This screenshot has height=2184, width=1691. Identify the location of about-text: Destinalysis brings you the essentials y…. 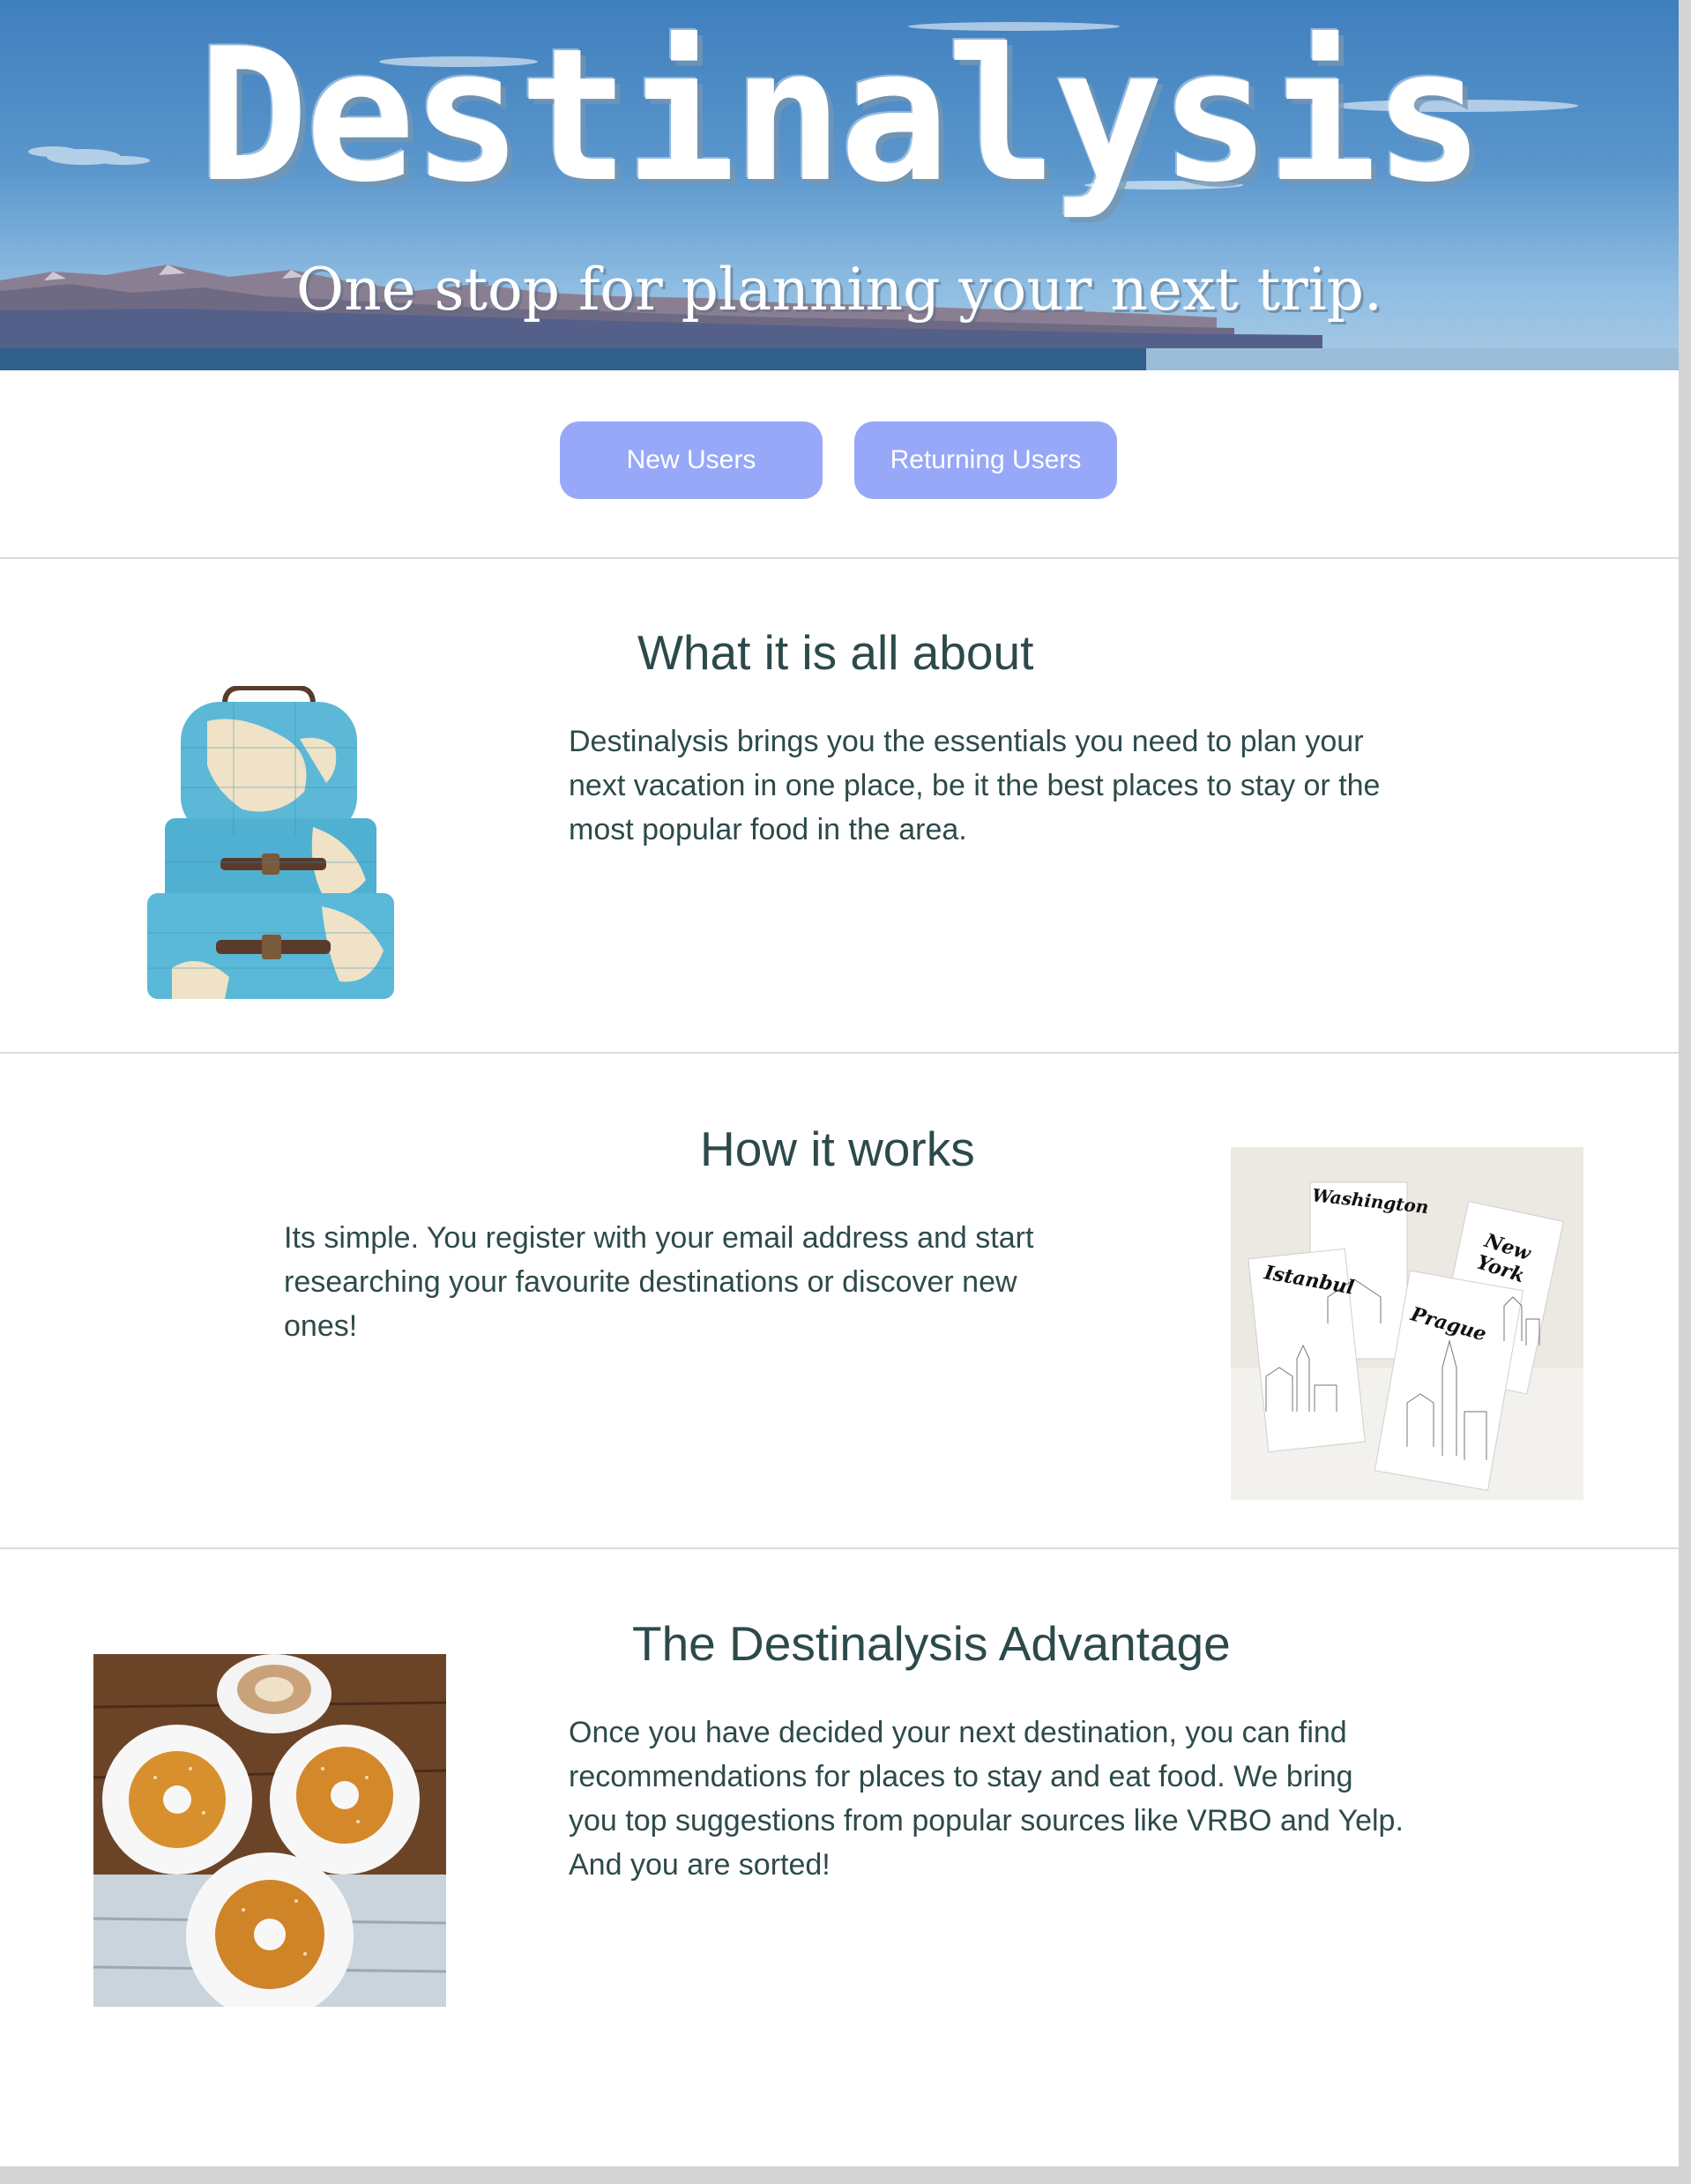
(975, 785).